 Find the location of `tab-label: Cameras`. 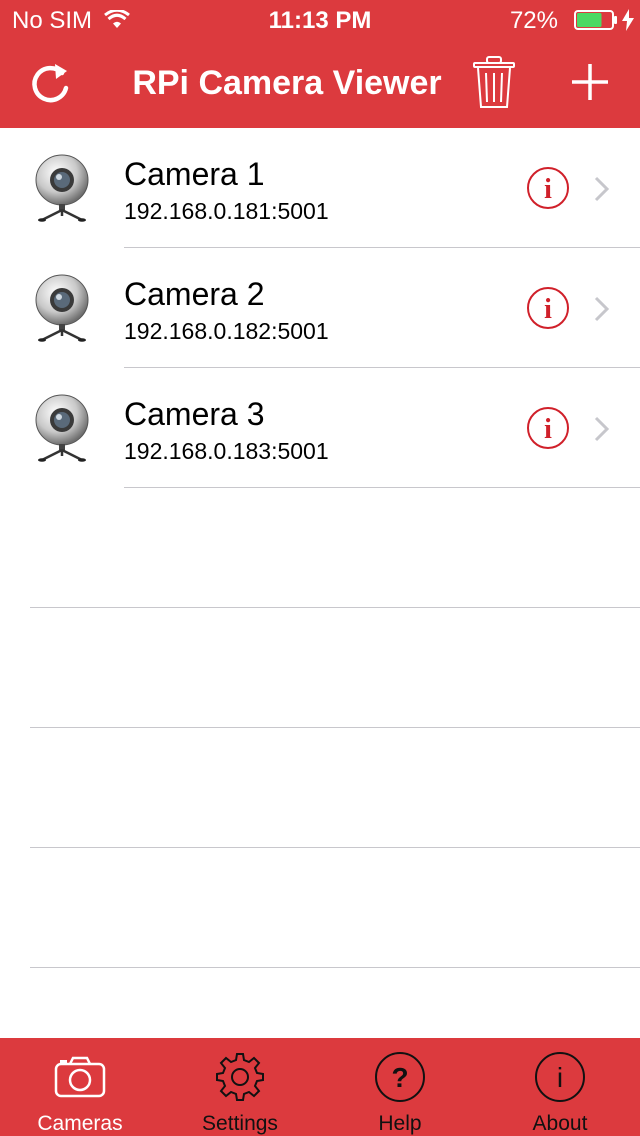

tab-label: Cameras is located at coordinates (80, 1123).